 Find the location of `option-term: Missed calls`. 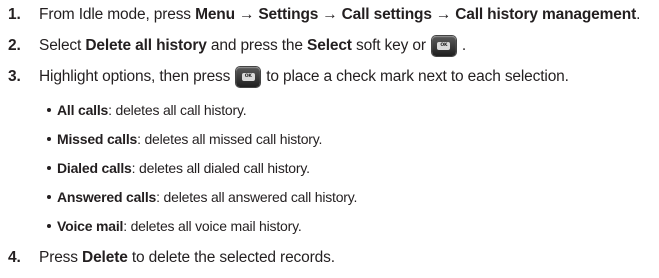

option-term: Missed calls is located at coordinates (97, 139).